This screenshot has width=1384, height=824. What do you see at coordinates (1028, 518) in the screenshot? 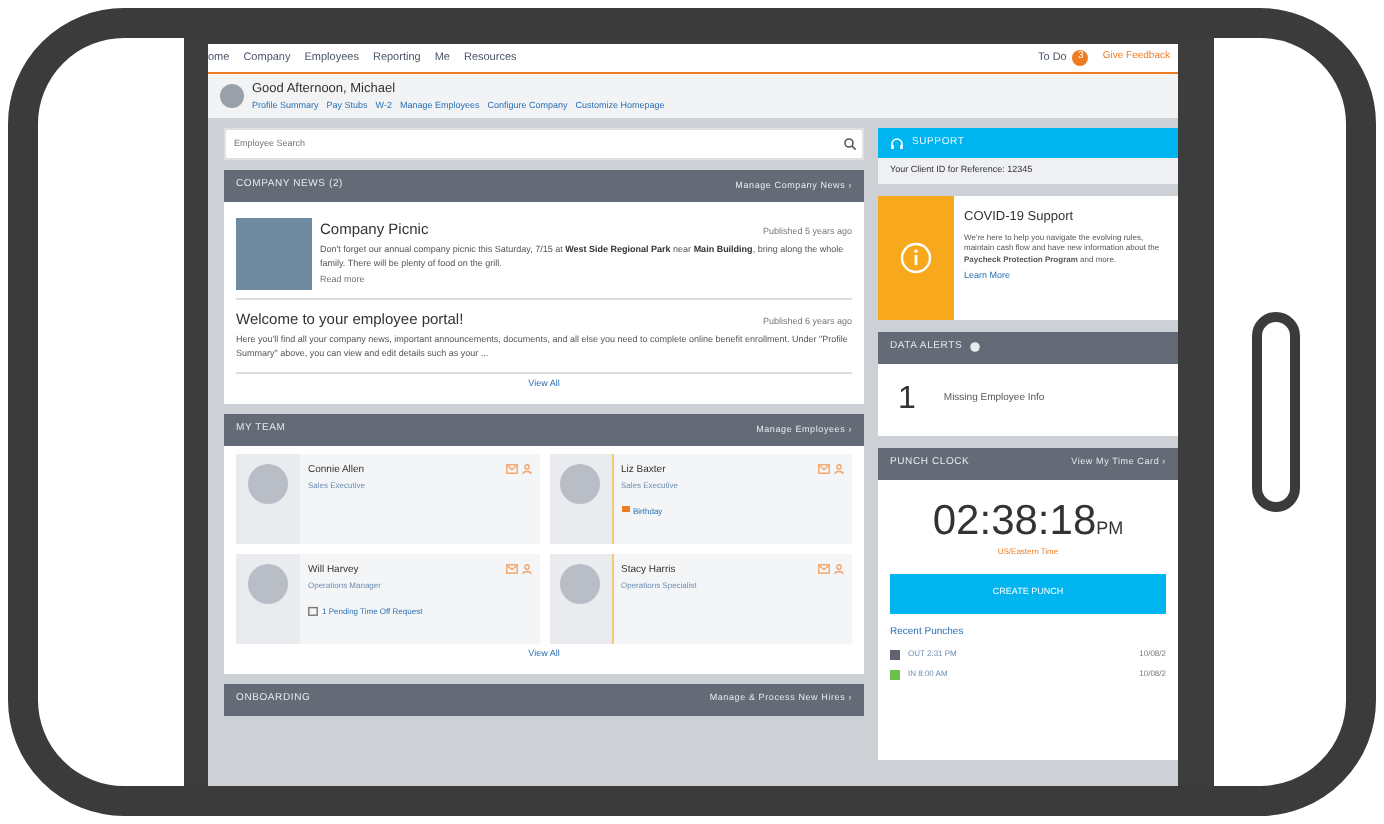
I see `clock-time: 02:38:18PM` at bounding box center [1028, 518].